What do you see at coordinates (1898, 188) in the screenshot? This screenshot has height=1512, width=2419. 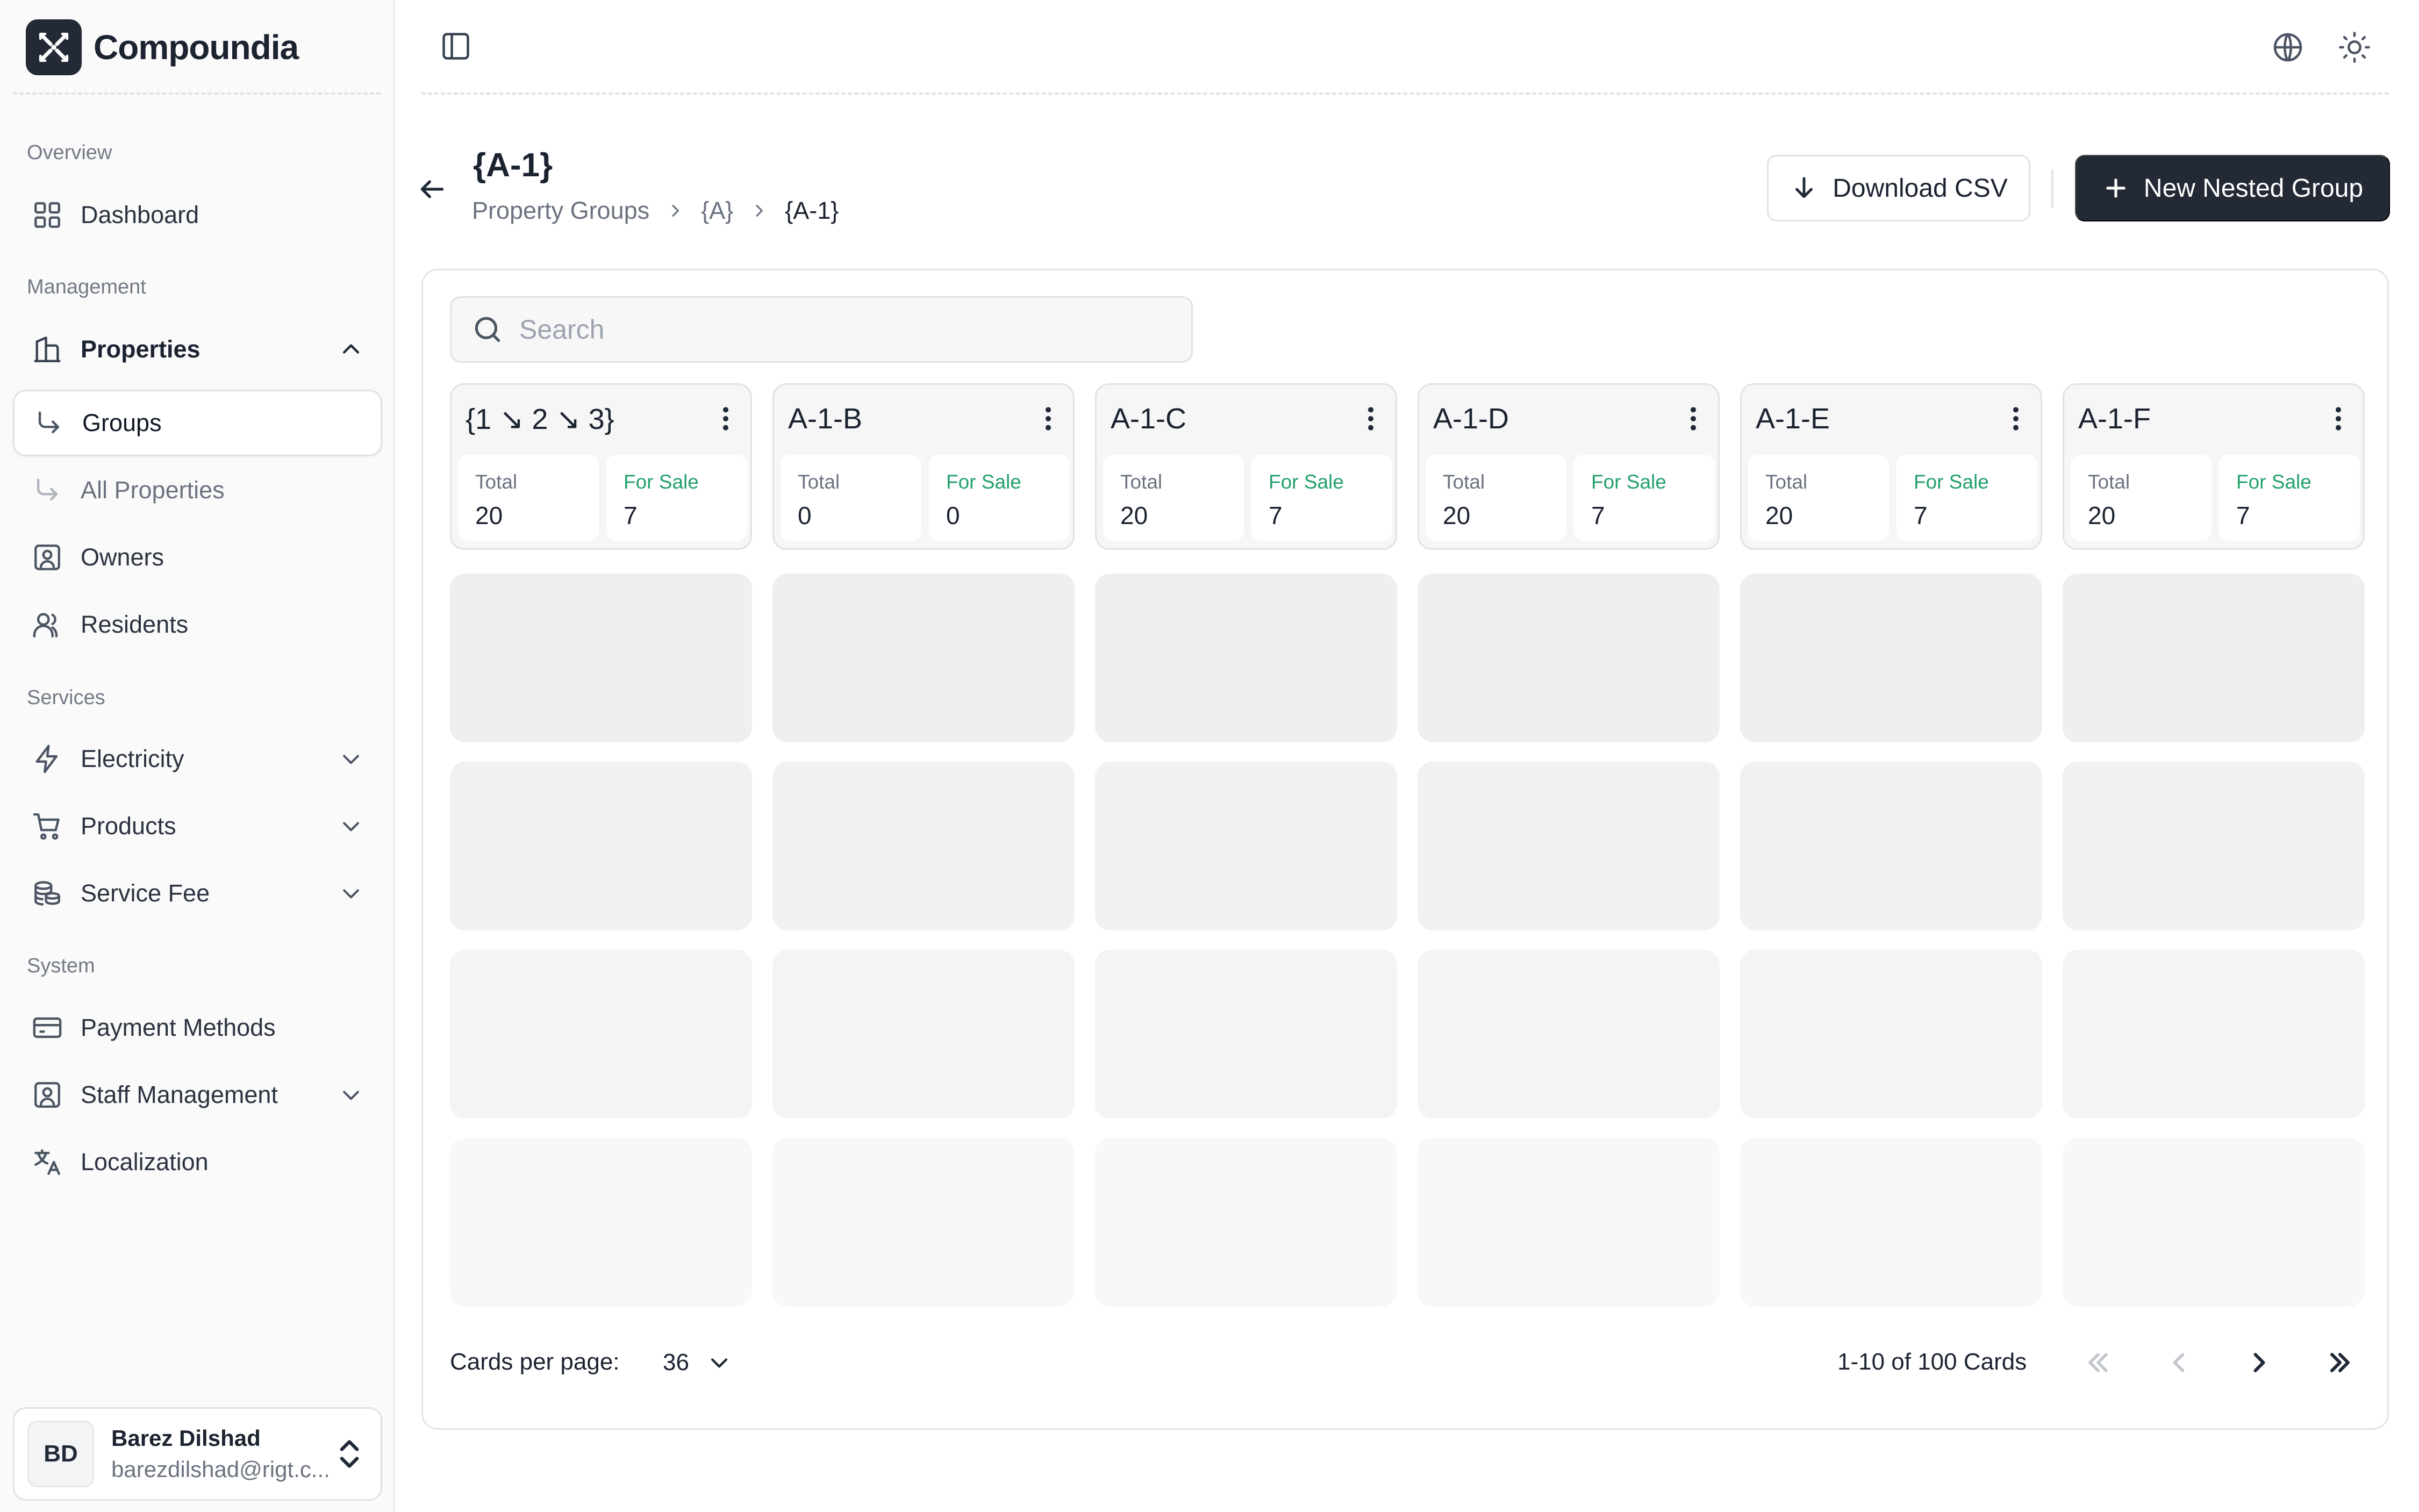 I see `download-csv-button: Download CSV` at bounding box center [1898, 188].